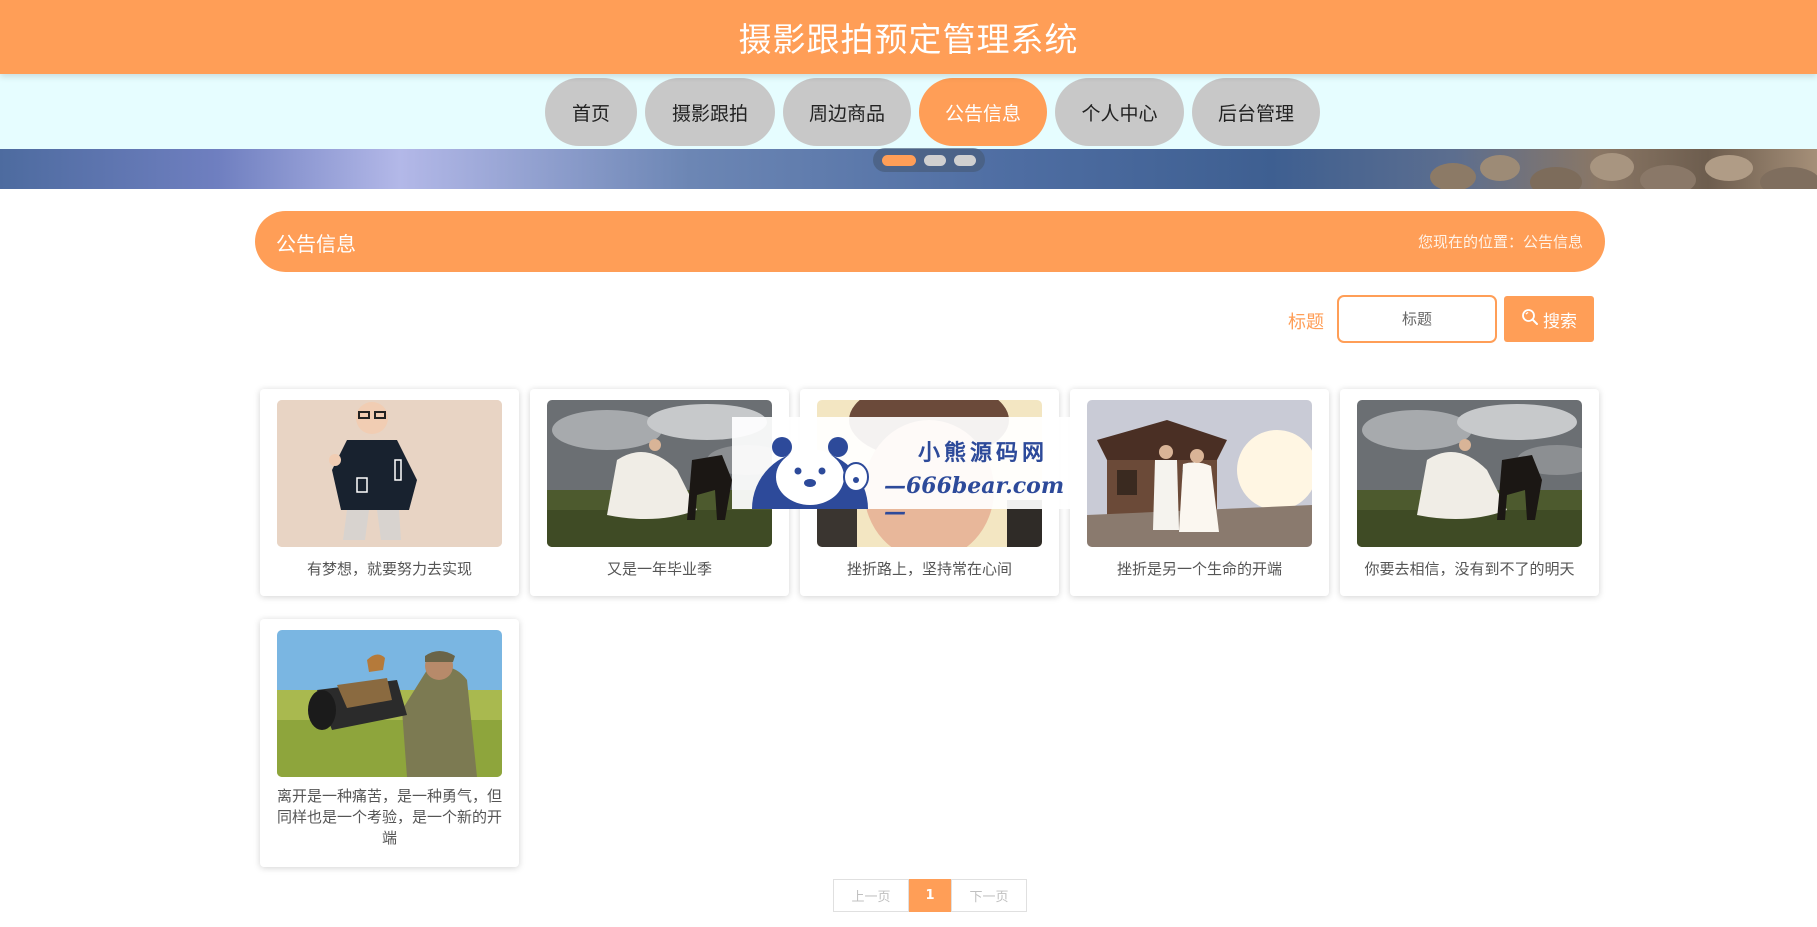 The image size is (1817, 927). I want to click on main-nav: 首页 摄影跟拍 周边商品 公告信息 个人中心 后台管理, so click(908, 111).